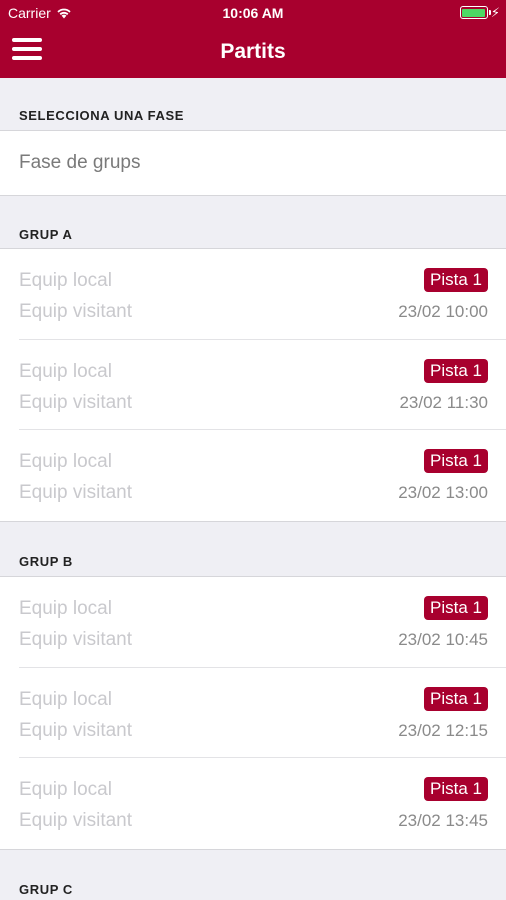 The width and height of the screenshot is (506, 900). What do you see at coordinates (46, 234) in the screenshot?
I see `group-header: GRUP A` at bounding box center [46, 234].